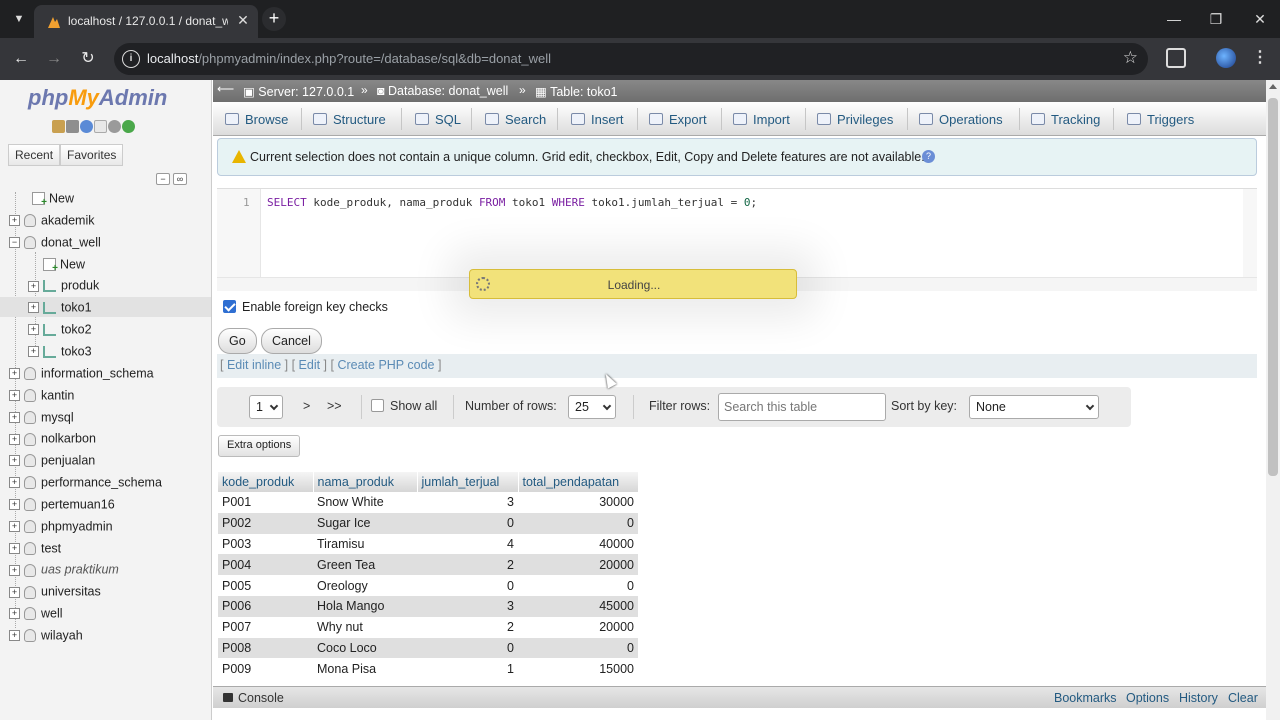 The image size is (1280, 720). Describe the element at coordinates (365, 482) in the screenshot. I see `column-header: nama_produk` at that location.